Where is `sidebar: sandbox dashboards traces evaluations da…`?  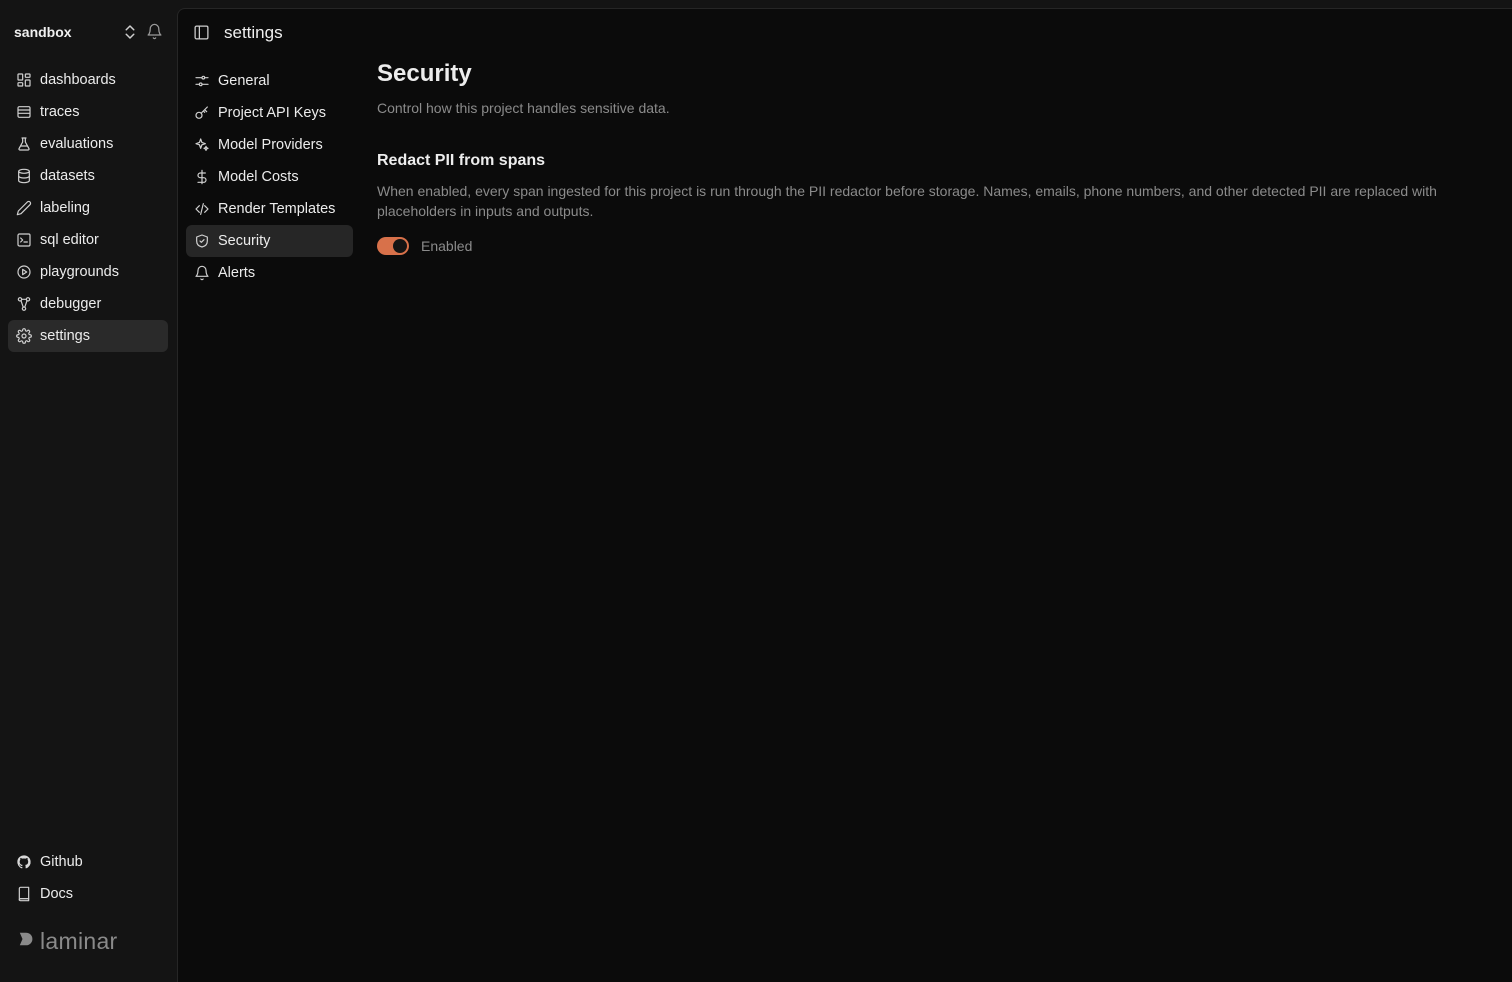 sidebar: sandbox dashboards traces evaluations da… is located at coordinates (88, 491).